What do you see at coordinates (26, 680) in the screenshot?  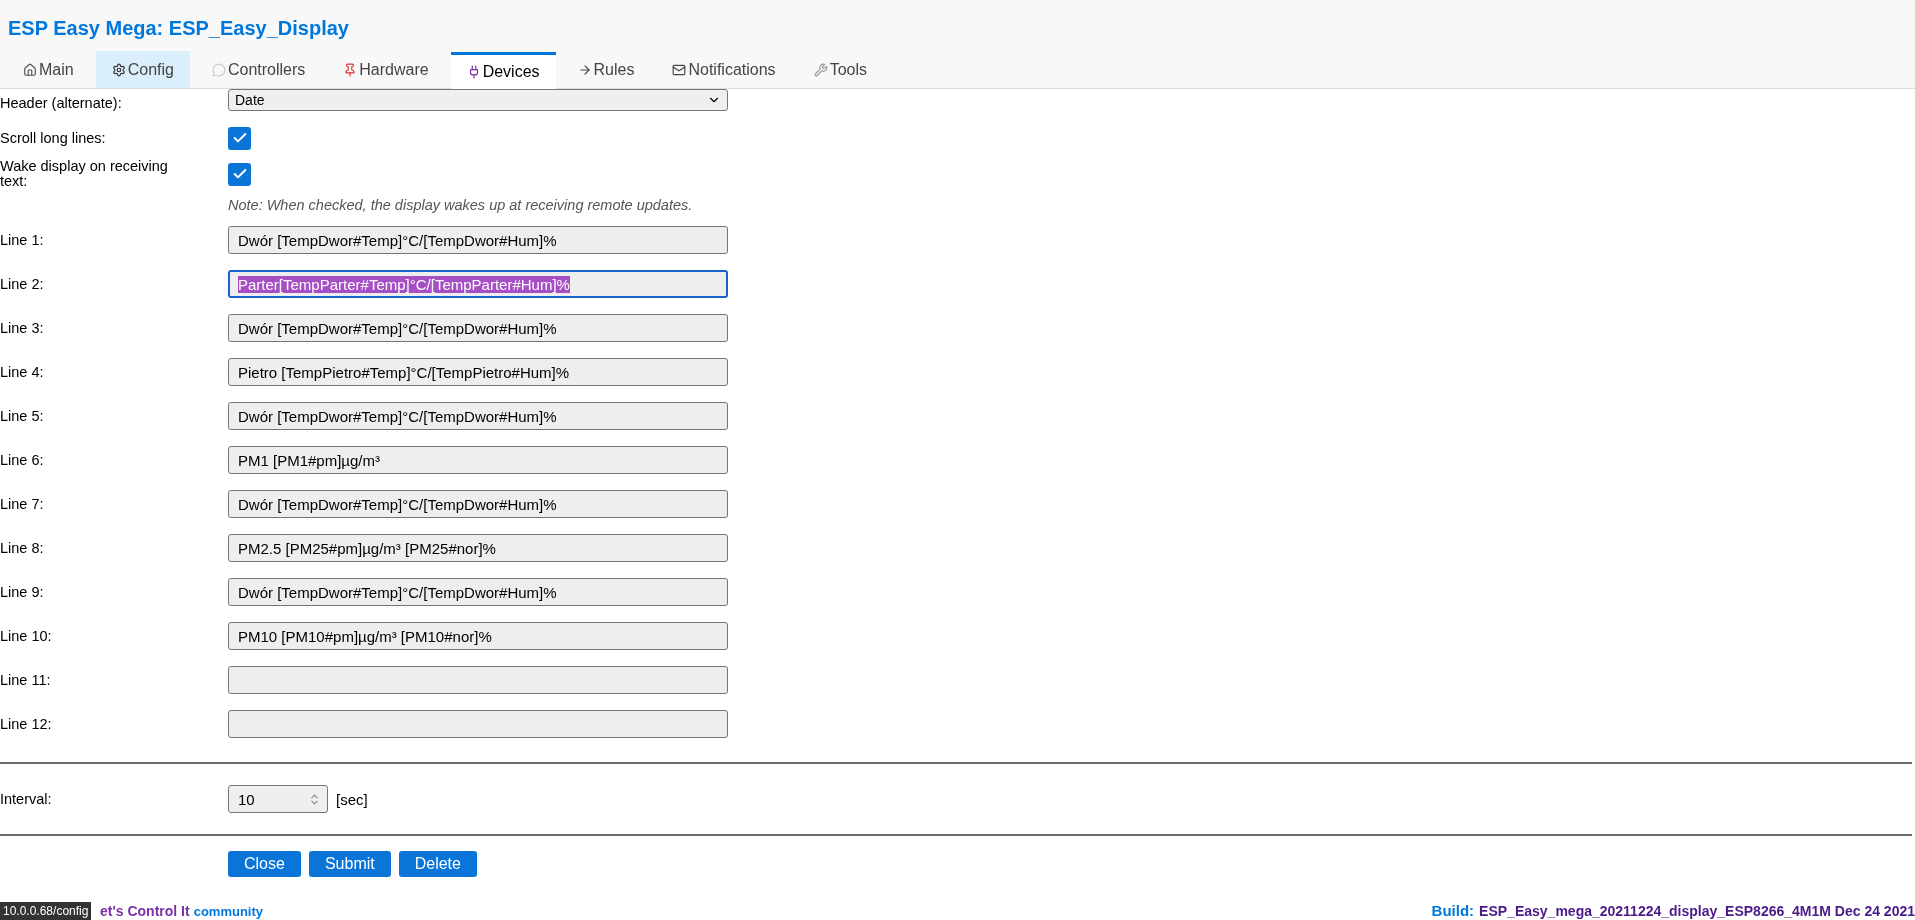 I see `field-label: Line 11:` at bounding box center [26, 680].